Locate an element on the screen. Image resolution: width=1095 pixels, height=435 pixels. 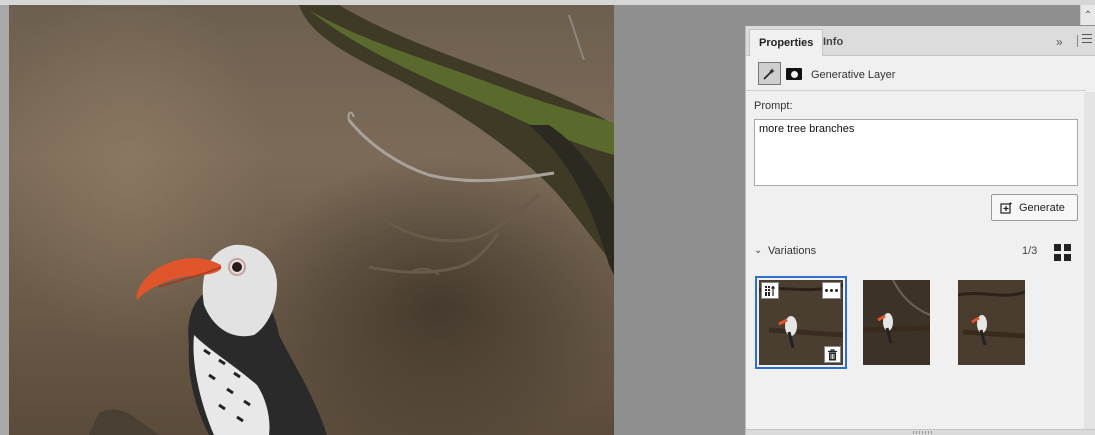
variations-count: 1/3 is located at coordinates (1030, 251).